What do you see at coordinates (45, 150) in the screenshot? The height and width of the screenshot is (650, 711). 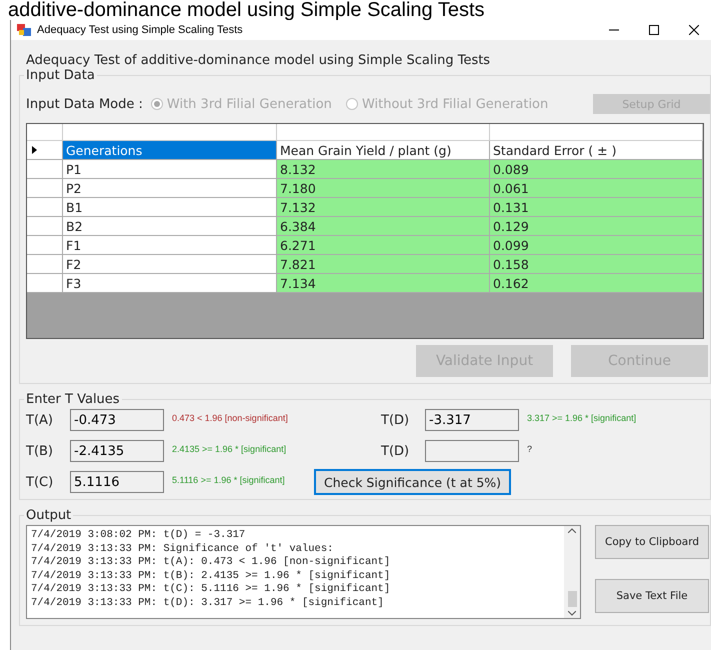 I see `row-header` at bounding box center [45, 150].